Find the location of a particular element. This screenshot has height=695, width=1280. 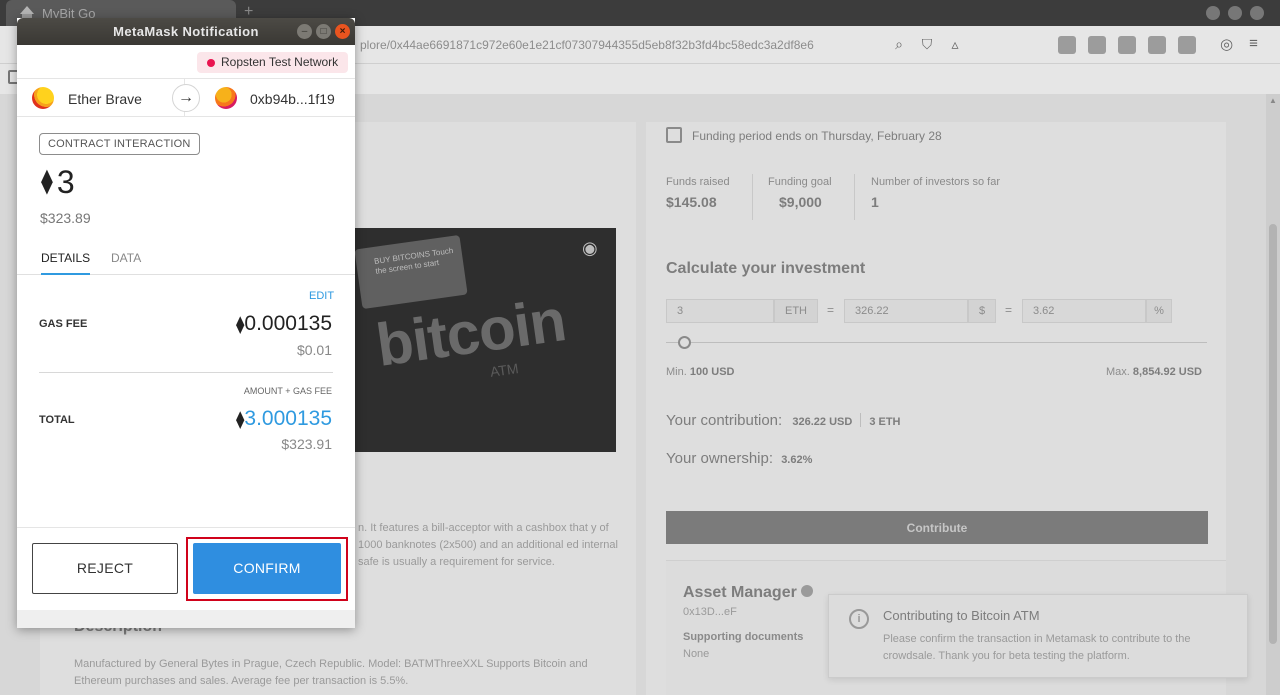

max-value: 8,854.92 USD is located at coordinates (1167, 372).